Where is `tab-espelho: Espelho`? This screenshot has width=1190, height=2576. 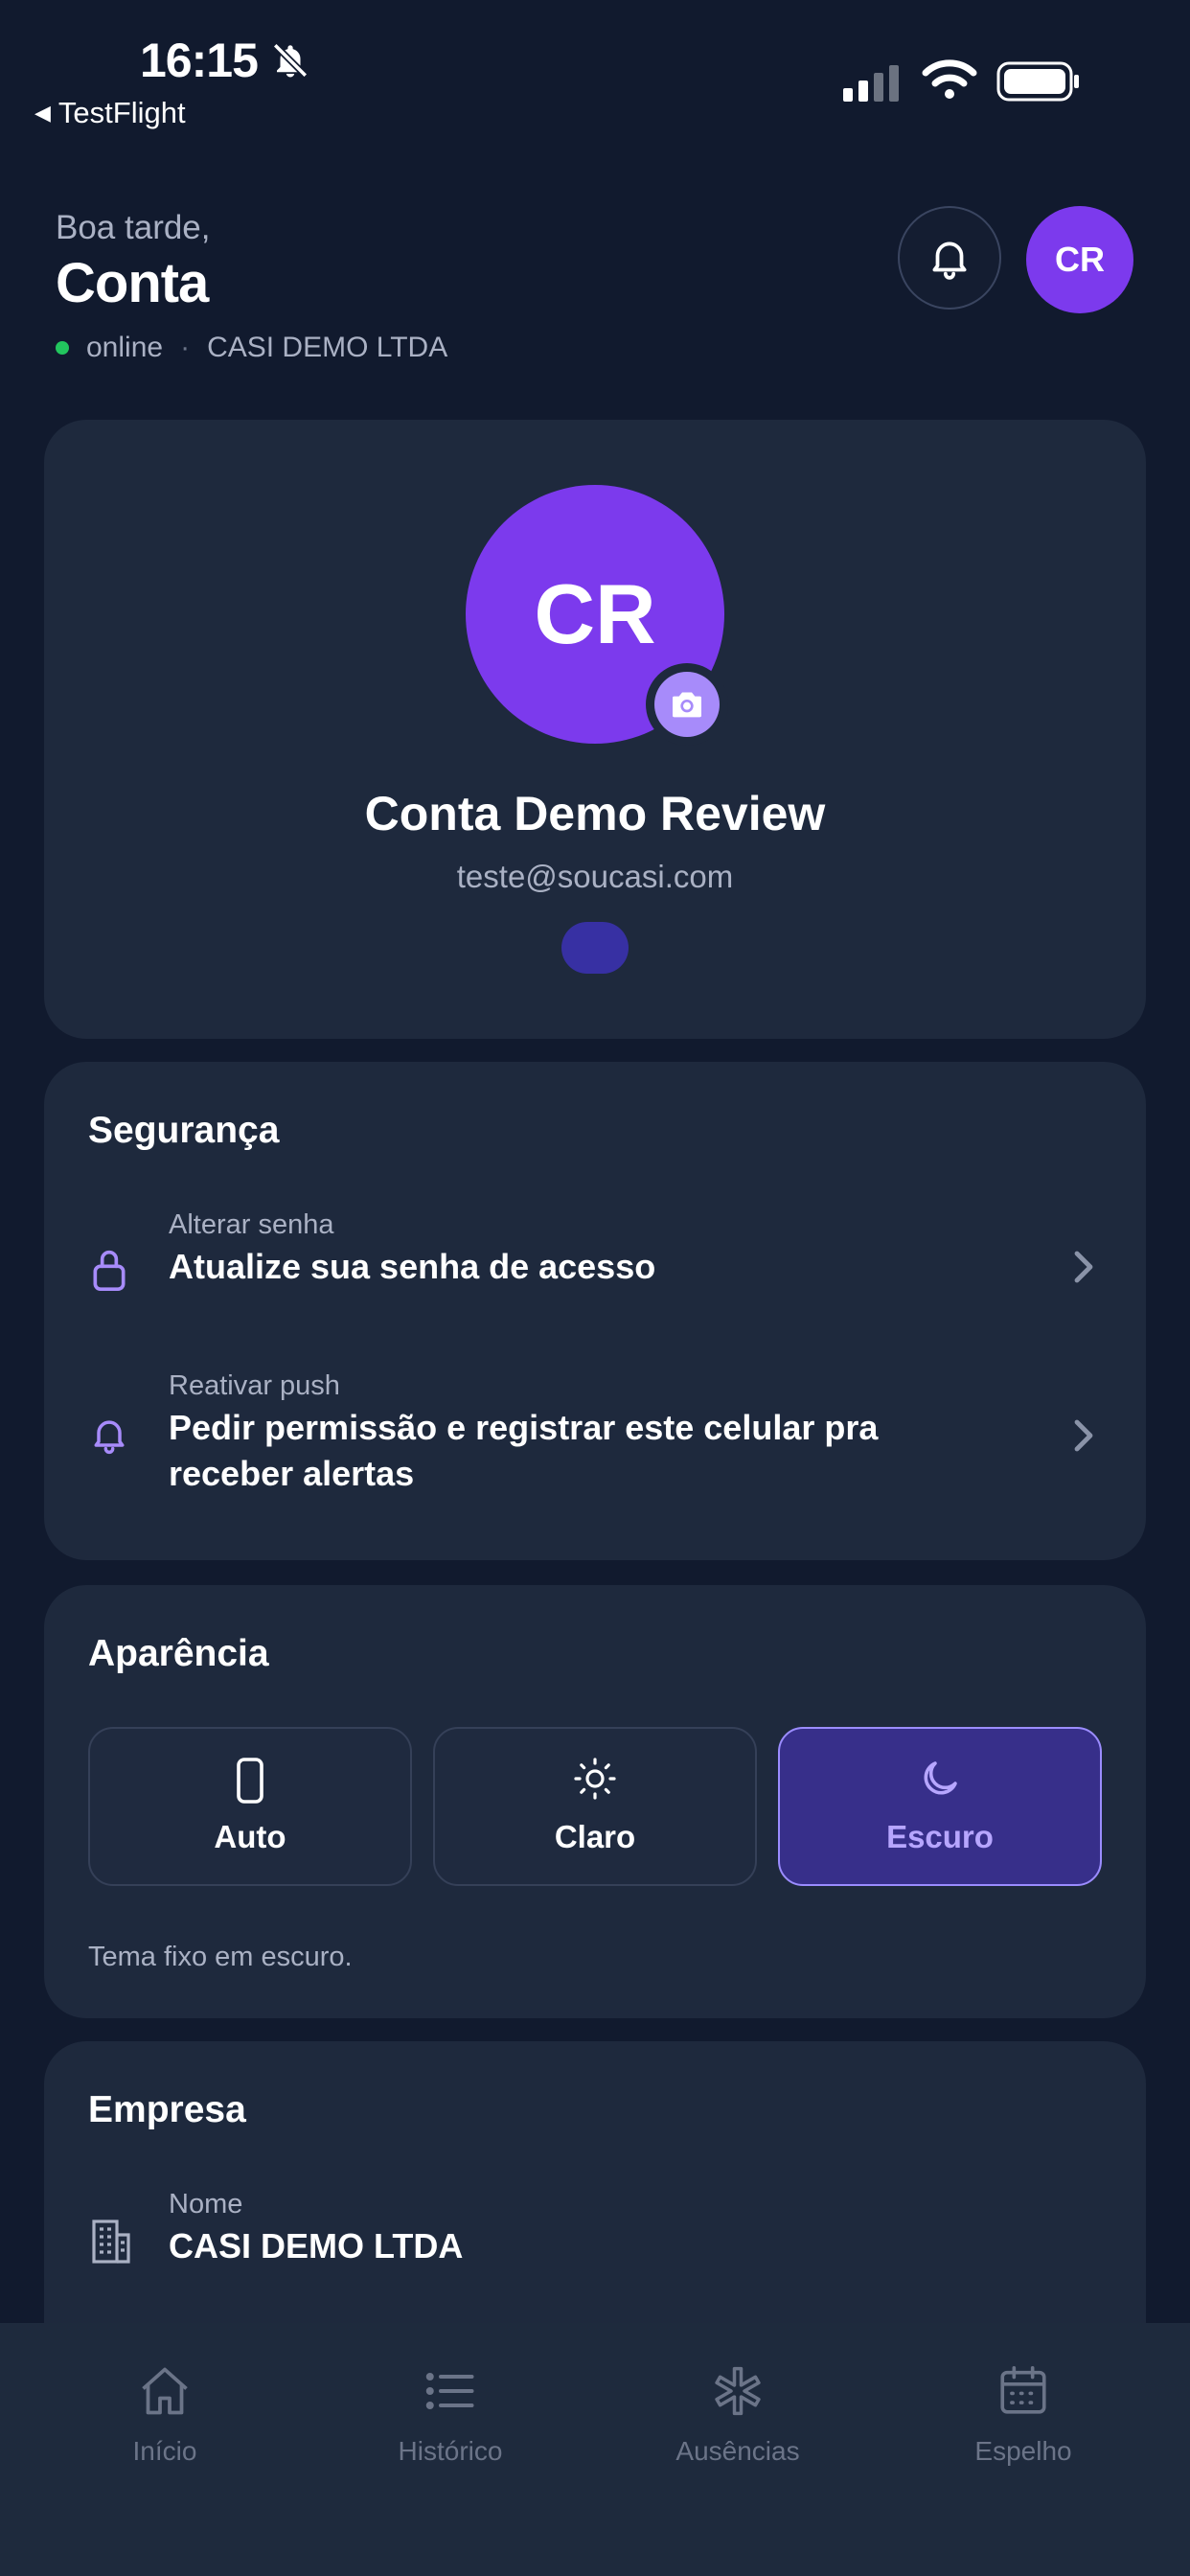
tab-espelho: Espelho is located at coordinates (1023, 2413).